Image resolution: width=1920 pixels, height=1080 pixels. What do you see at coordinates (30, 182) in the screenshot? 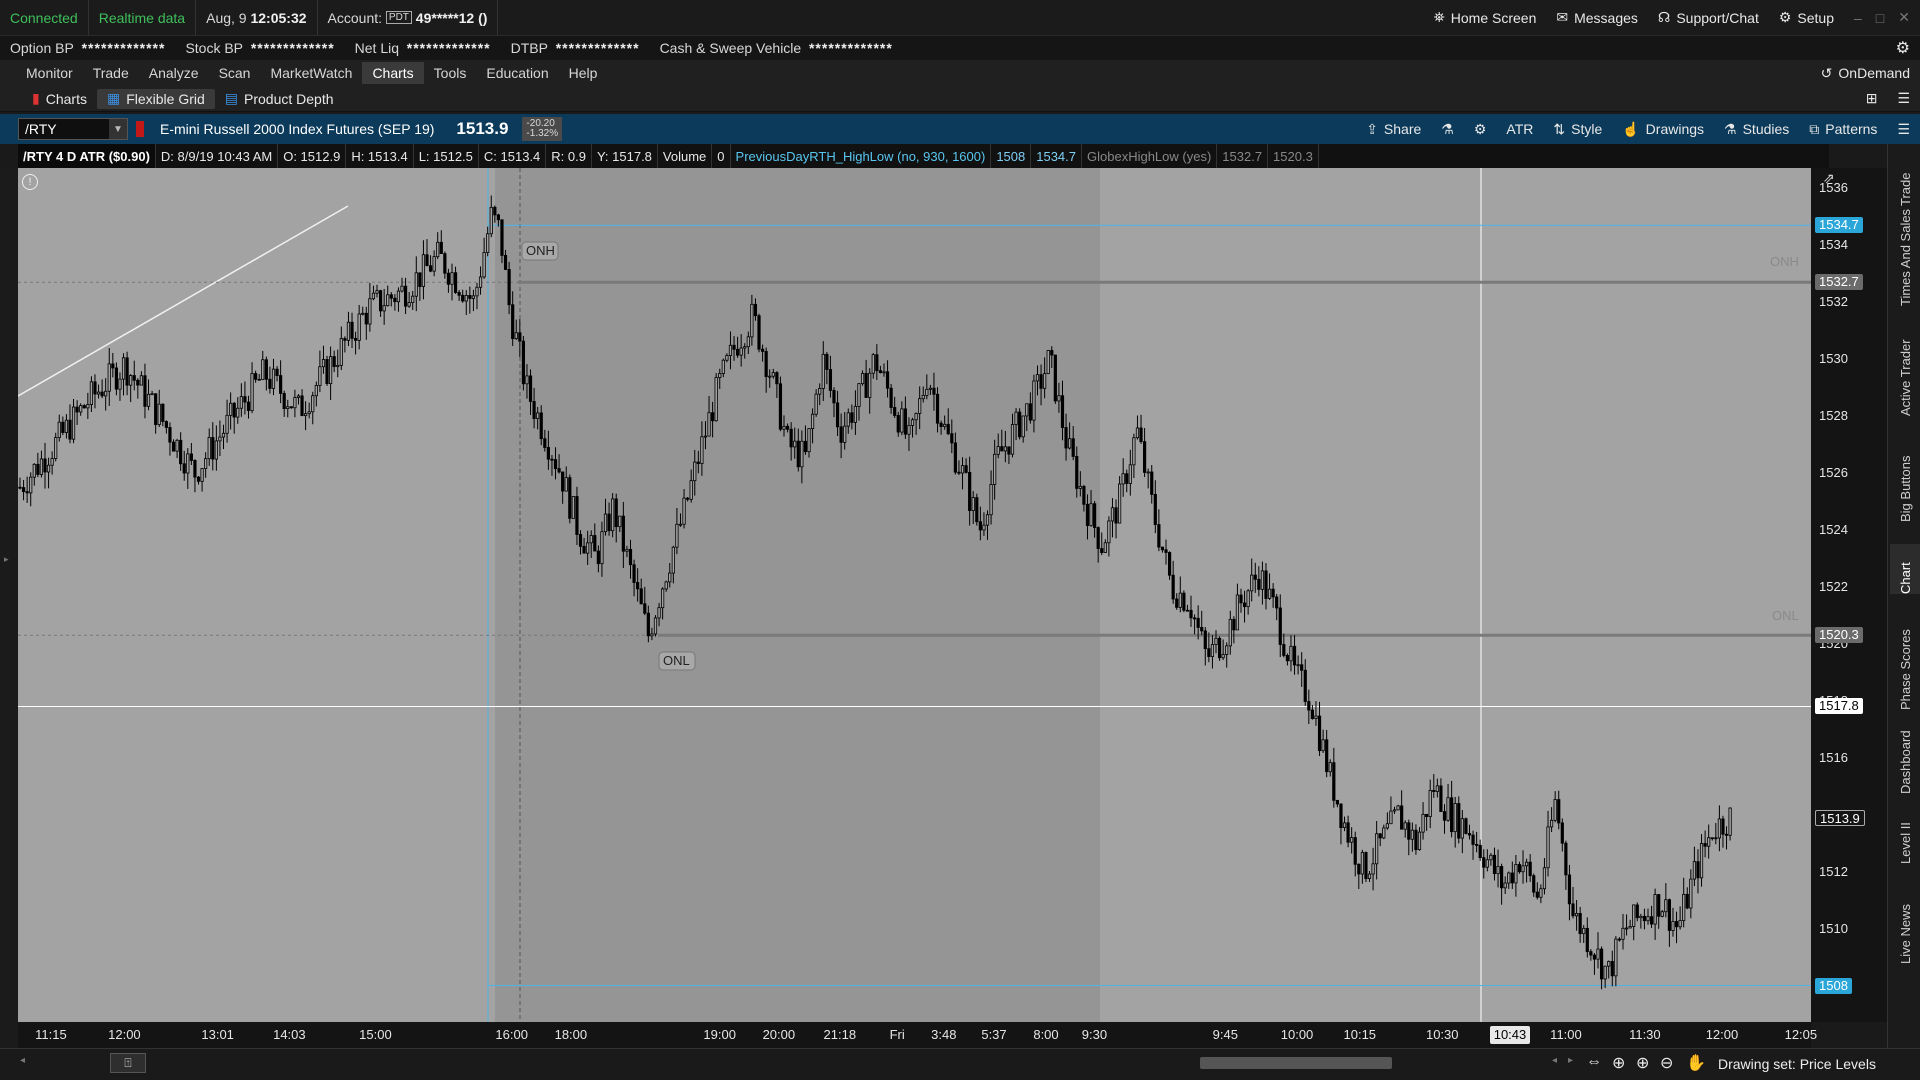
I see `info-icon: !` at bounding box center [30, 182].